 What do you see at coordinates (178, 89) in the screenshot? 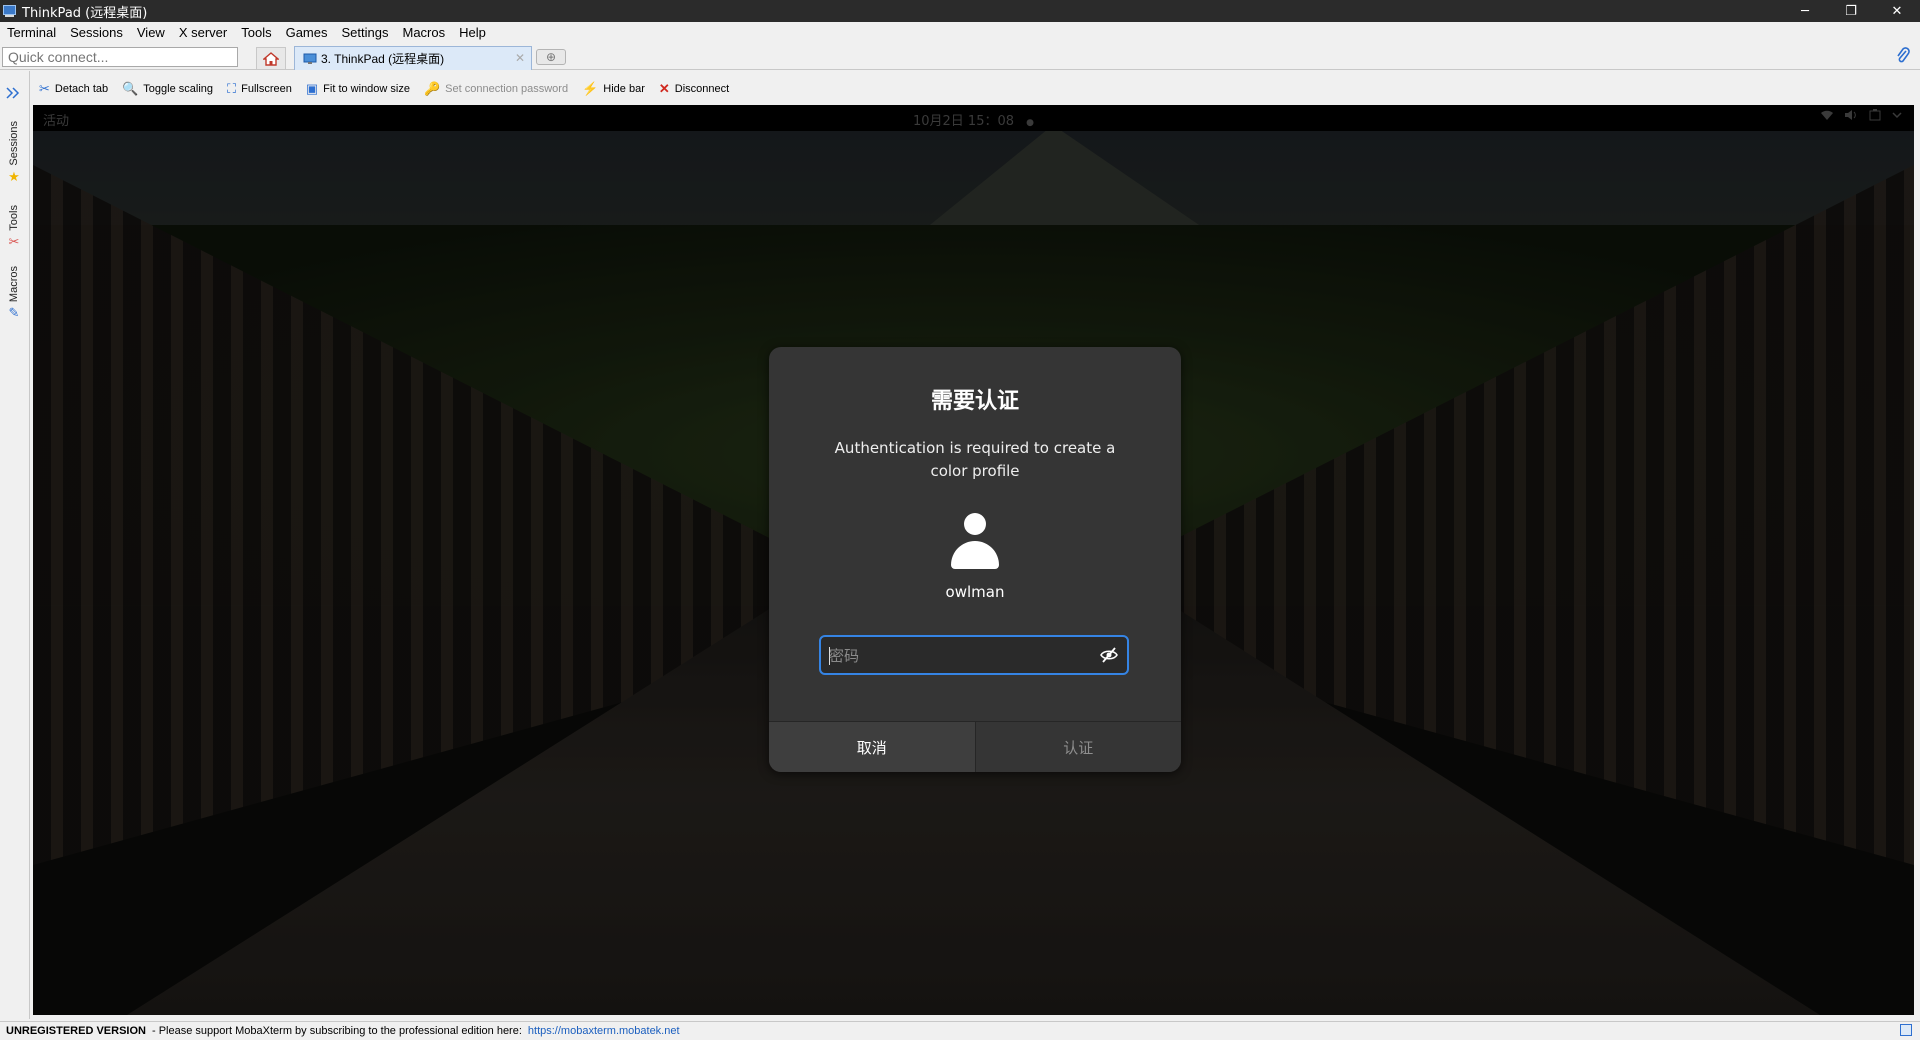
I see `toggle-scaling-label: Toggle scaling` at bounding box center [178, 89].